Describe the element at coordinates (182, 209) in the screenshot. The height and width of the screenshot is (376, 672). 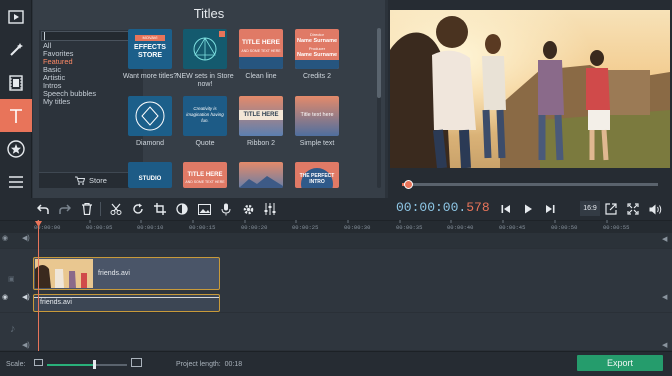
I see `color-adjust-icon` at that location.